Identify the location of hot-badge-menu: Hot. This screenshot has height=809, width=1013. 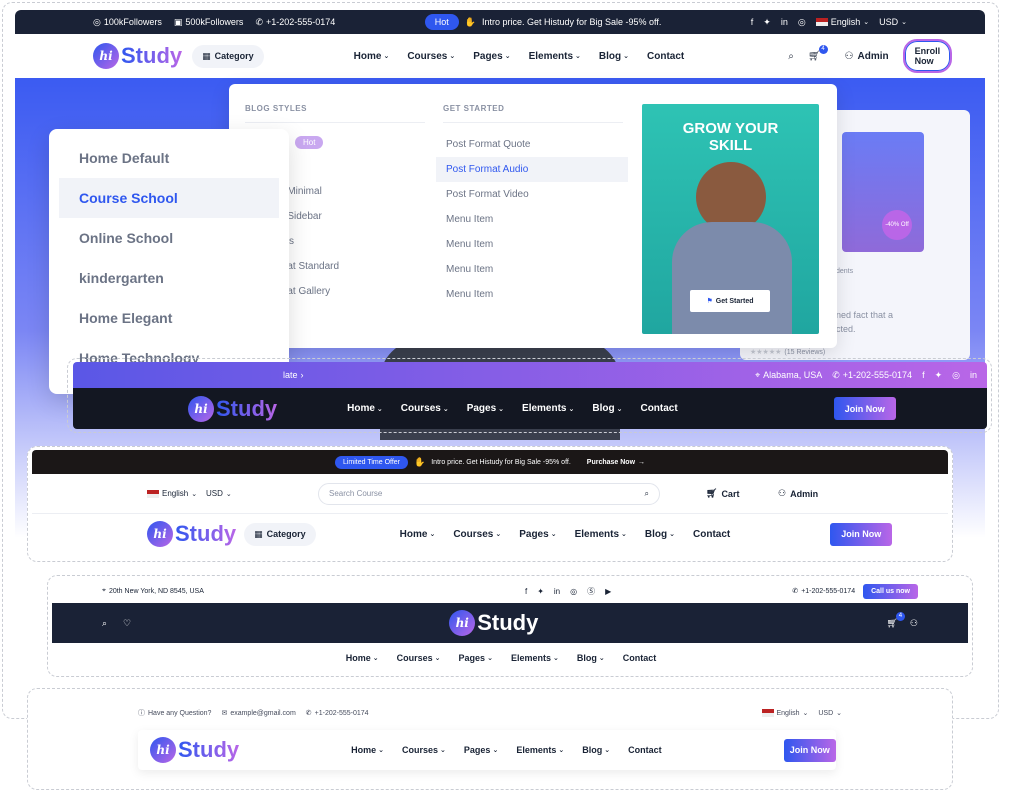
(309, 142).